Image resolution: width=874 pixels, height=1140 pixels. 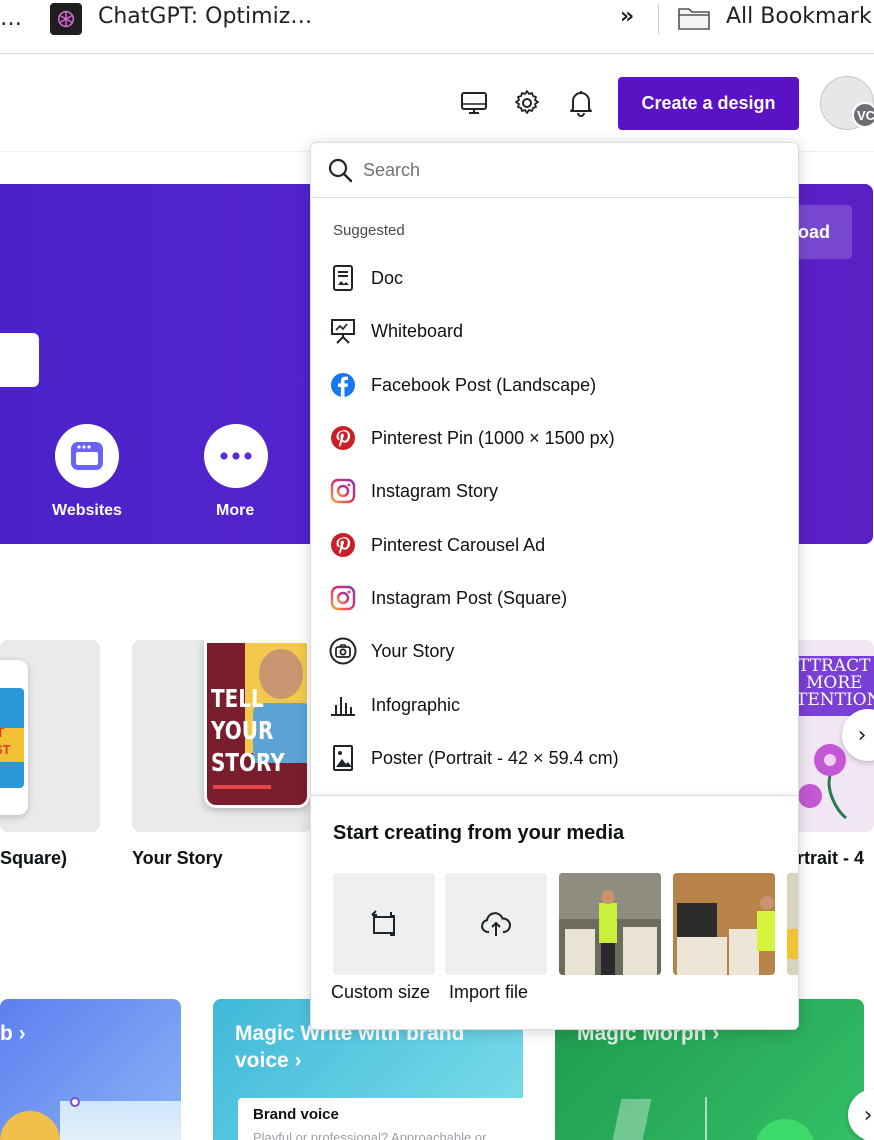 I want to click on suggestion-whiteboard: Whiteboard, so click(x=554, y=331).